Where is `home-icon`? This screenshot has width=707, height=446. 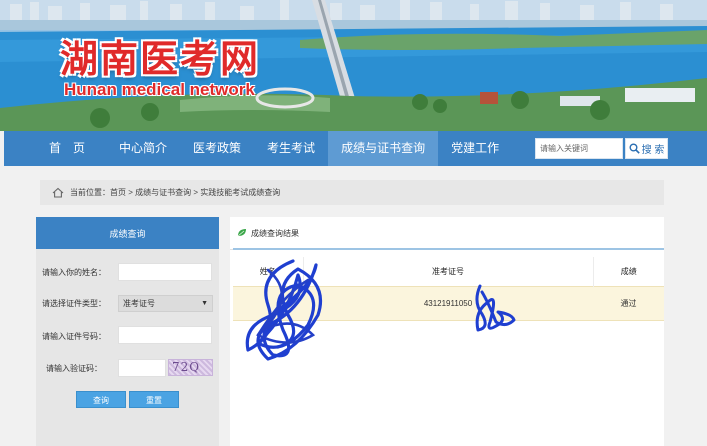 home-icon is located at coordinates (58, 192).